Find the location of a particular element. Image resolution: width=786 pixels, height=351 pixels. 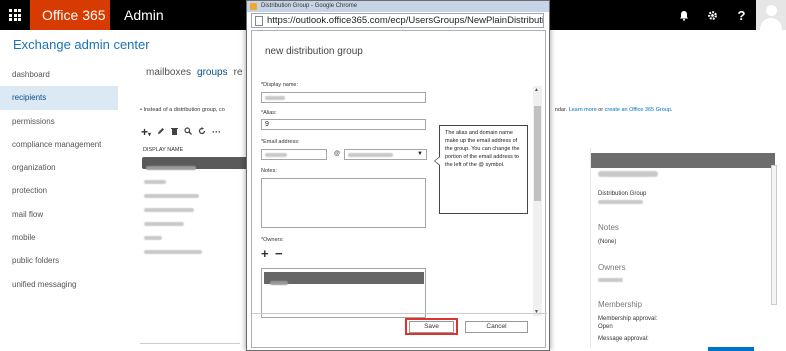

detail-scrollbar is located at coordinates (774, 235).